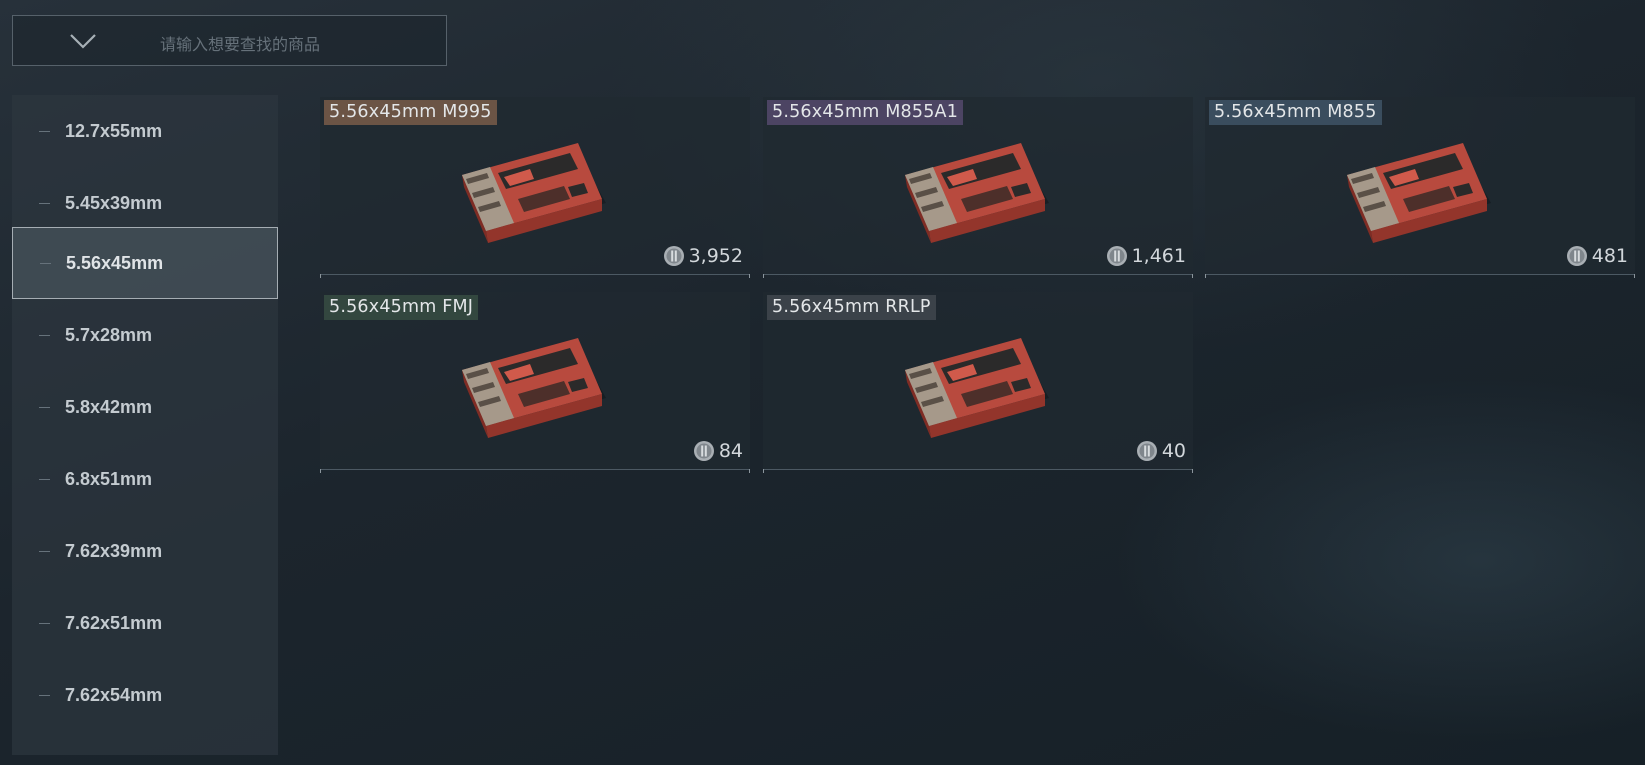 Image resolution: width=1645 pixels, height=765 pixels. I want to click on item-name-tag: 5.56x45mm M855, so click(1295, 112).